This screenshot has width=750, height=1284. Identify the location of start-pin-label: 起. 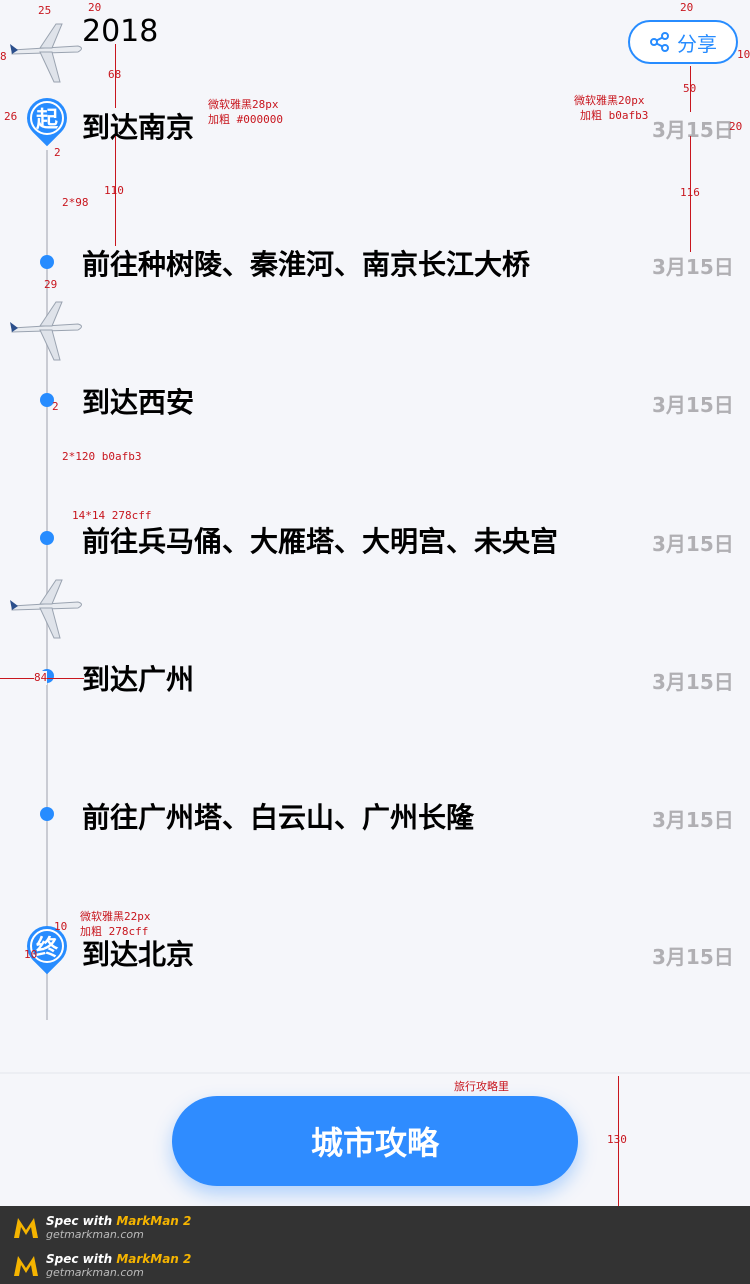
(47, 118).